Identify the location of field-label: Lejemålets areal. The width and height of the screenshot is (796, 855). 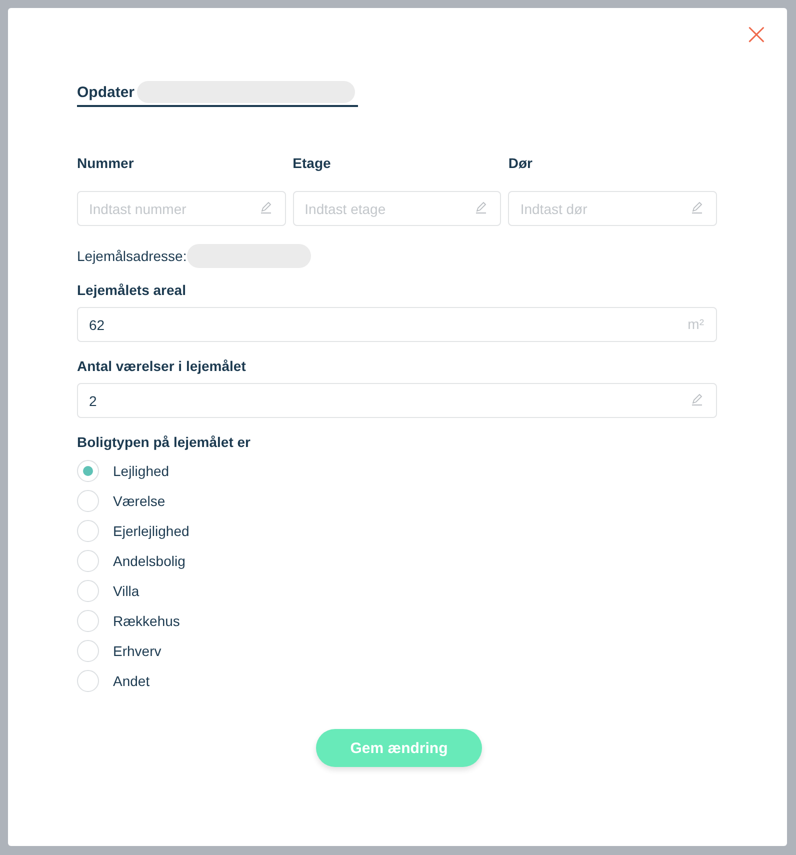
(132, 290).